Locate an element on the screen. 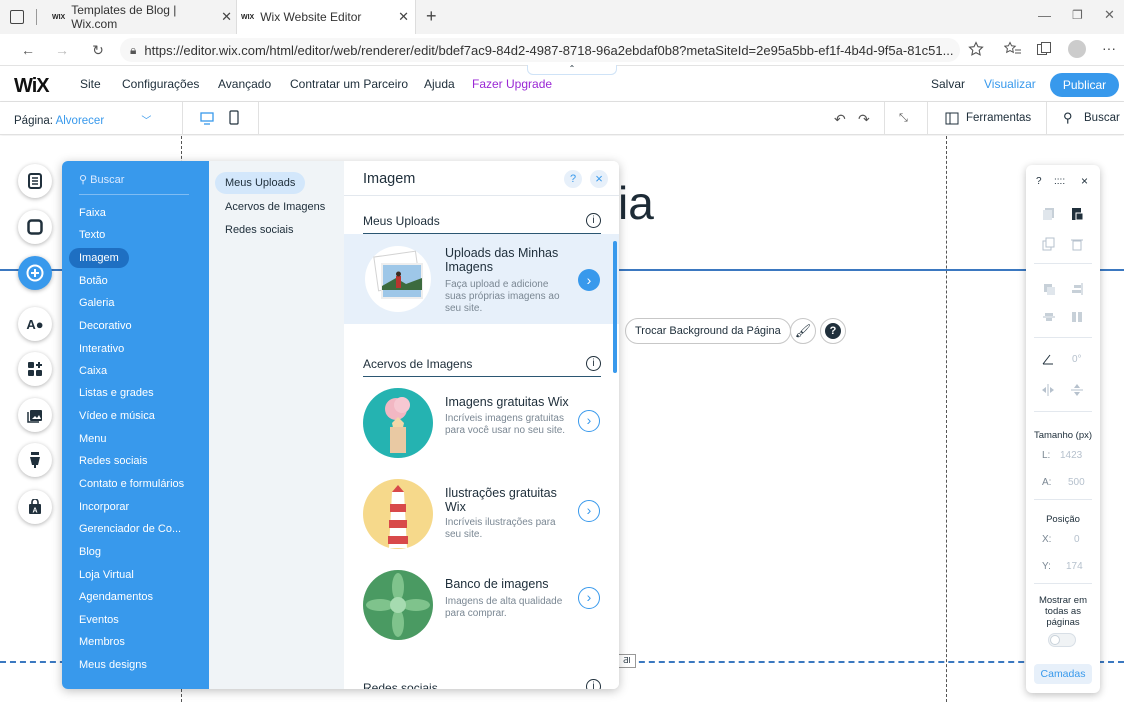  page-selector: Página: Alvorecer ﹀ is located at coordinates (82, 119).